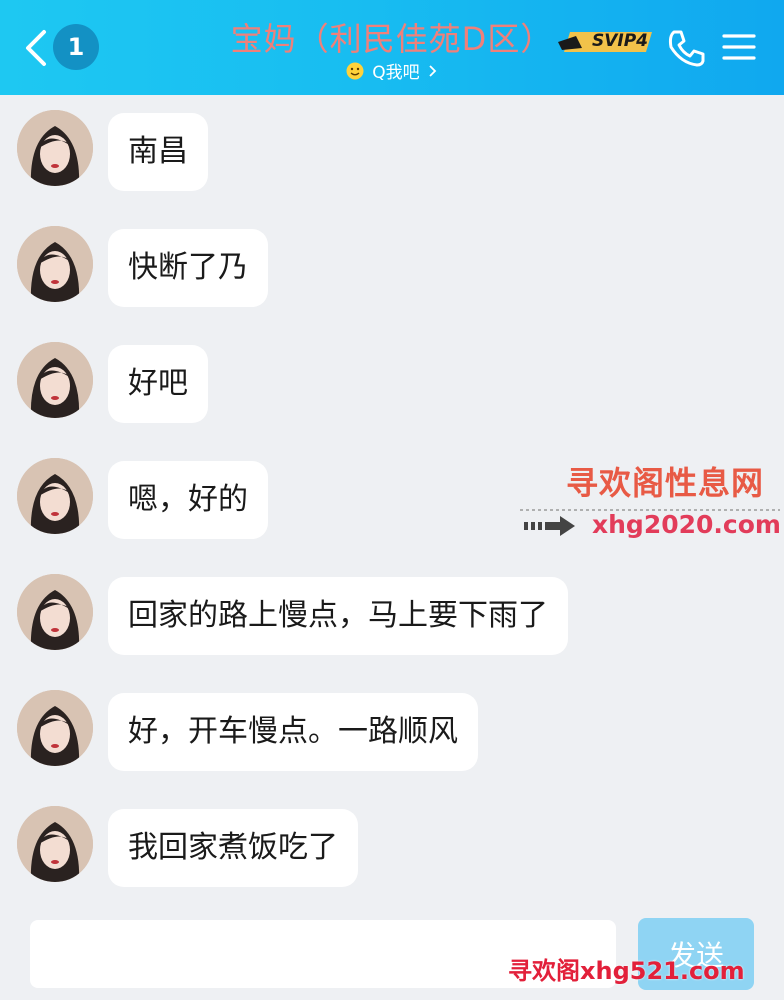 This screenshot has width=784, height=1000. What do you see at coordinates (355, 70) in the screenshot?
I see `smile-icon` at bounding box center [355, 70].